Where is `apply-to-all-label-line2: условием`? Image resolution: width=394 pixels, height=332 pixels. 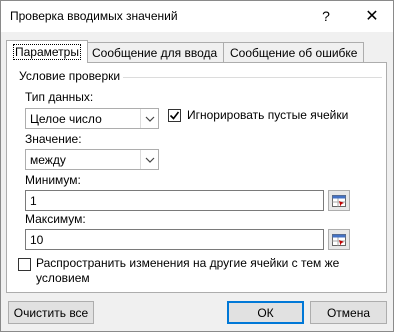 apply-to-all-label-line2: условием is located at coordinates (63, 278).